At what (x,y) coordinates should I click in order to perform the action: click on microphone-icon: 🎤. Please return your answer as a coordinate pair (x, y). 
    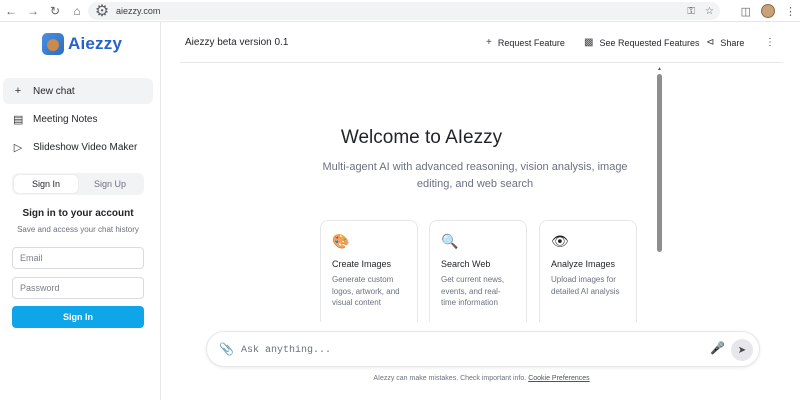
    Looking at the image, I should click on (717, 348).